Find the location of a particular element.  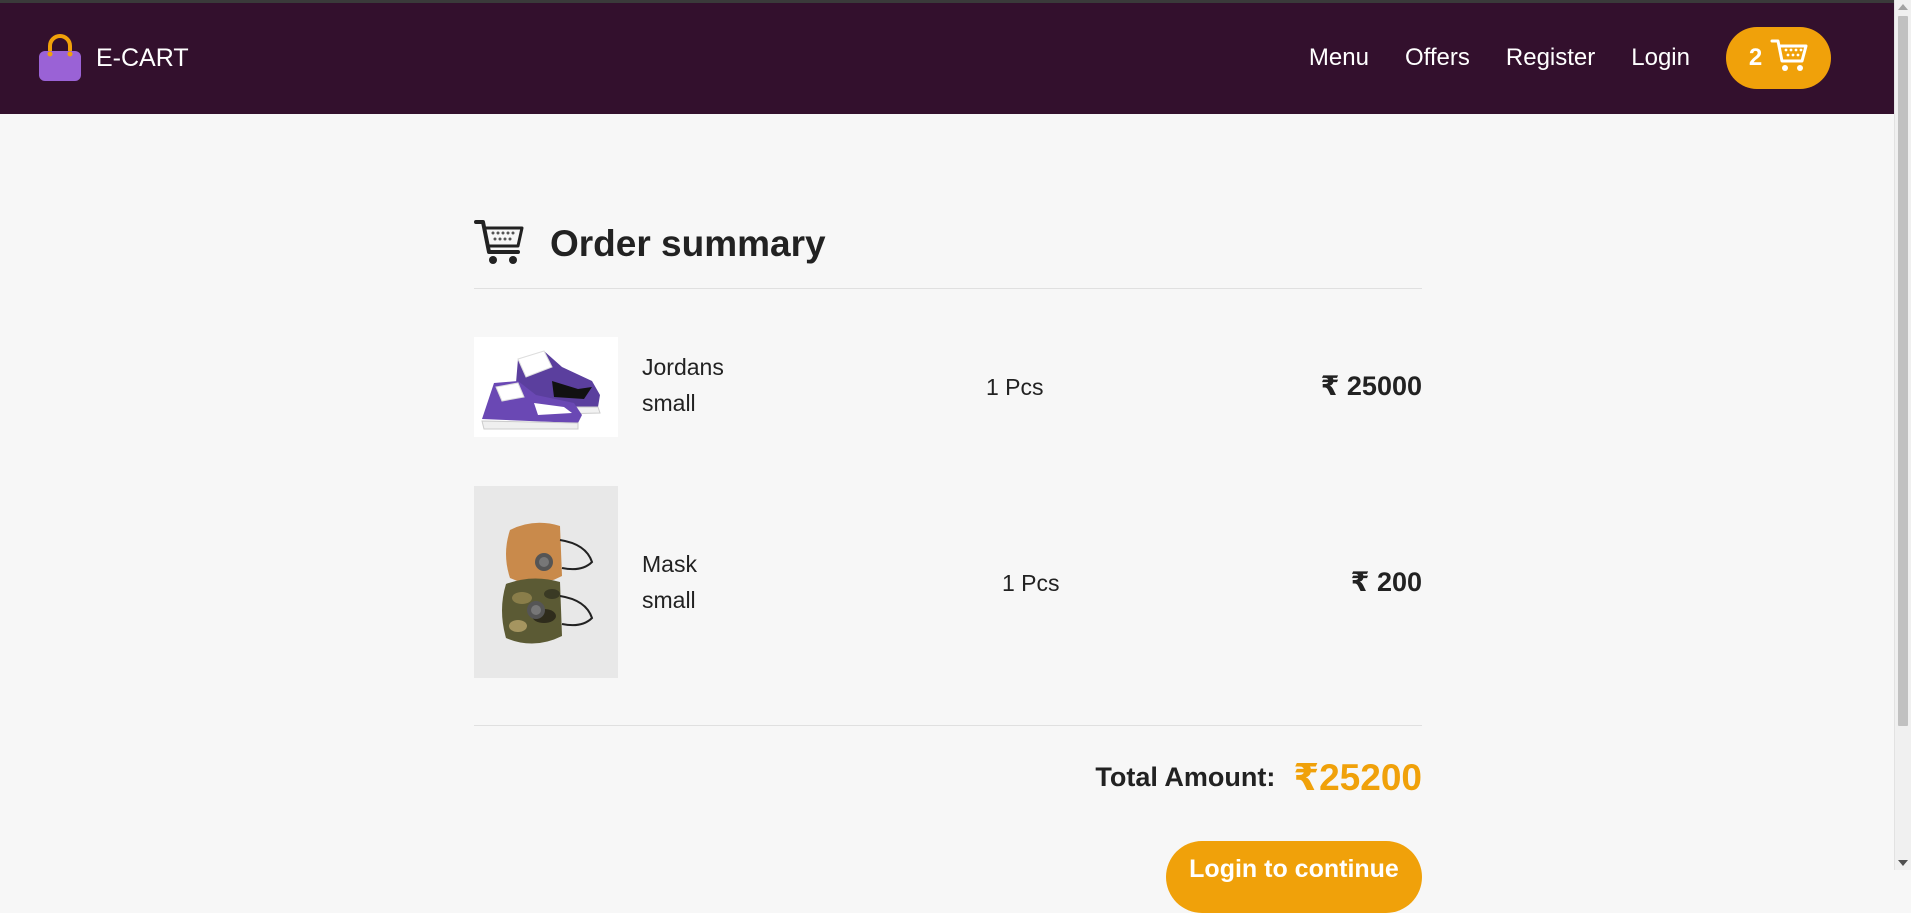

brand-link: E-CART is located at coordinates (112, 58).